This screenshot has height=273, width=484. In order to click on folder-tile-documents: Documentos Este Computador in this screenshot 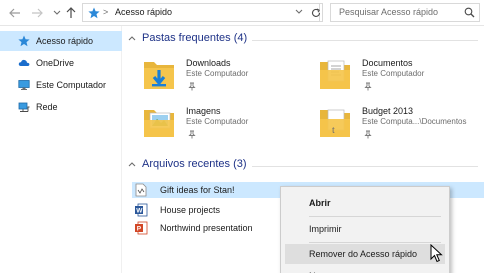, I will do `click(398, 78)`.